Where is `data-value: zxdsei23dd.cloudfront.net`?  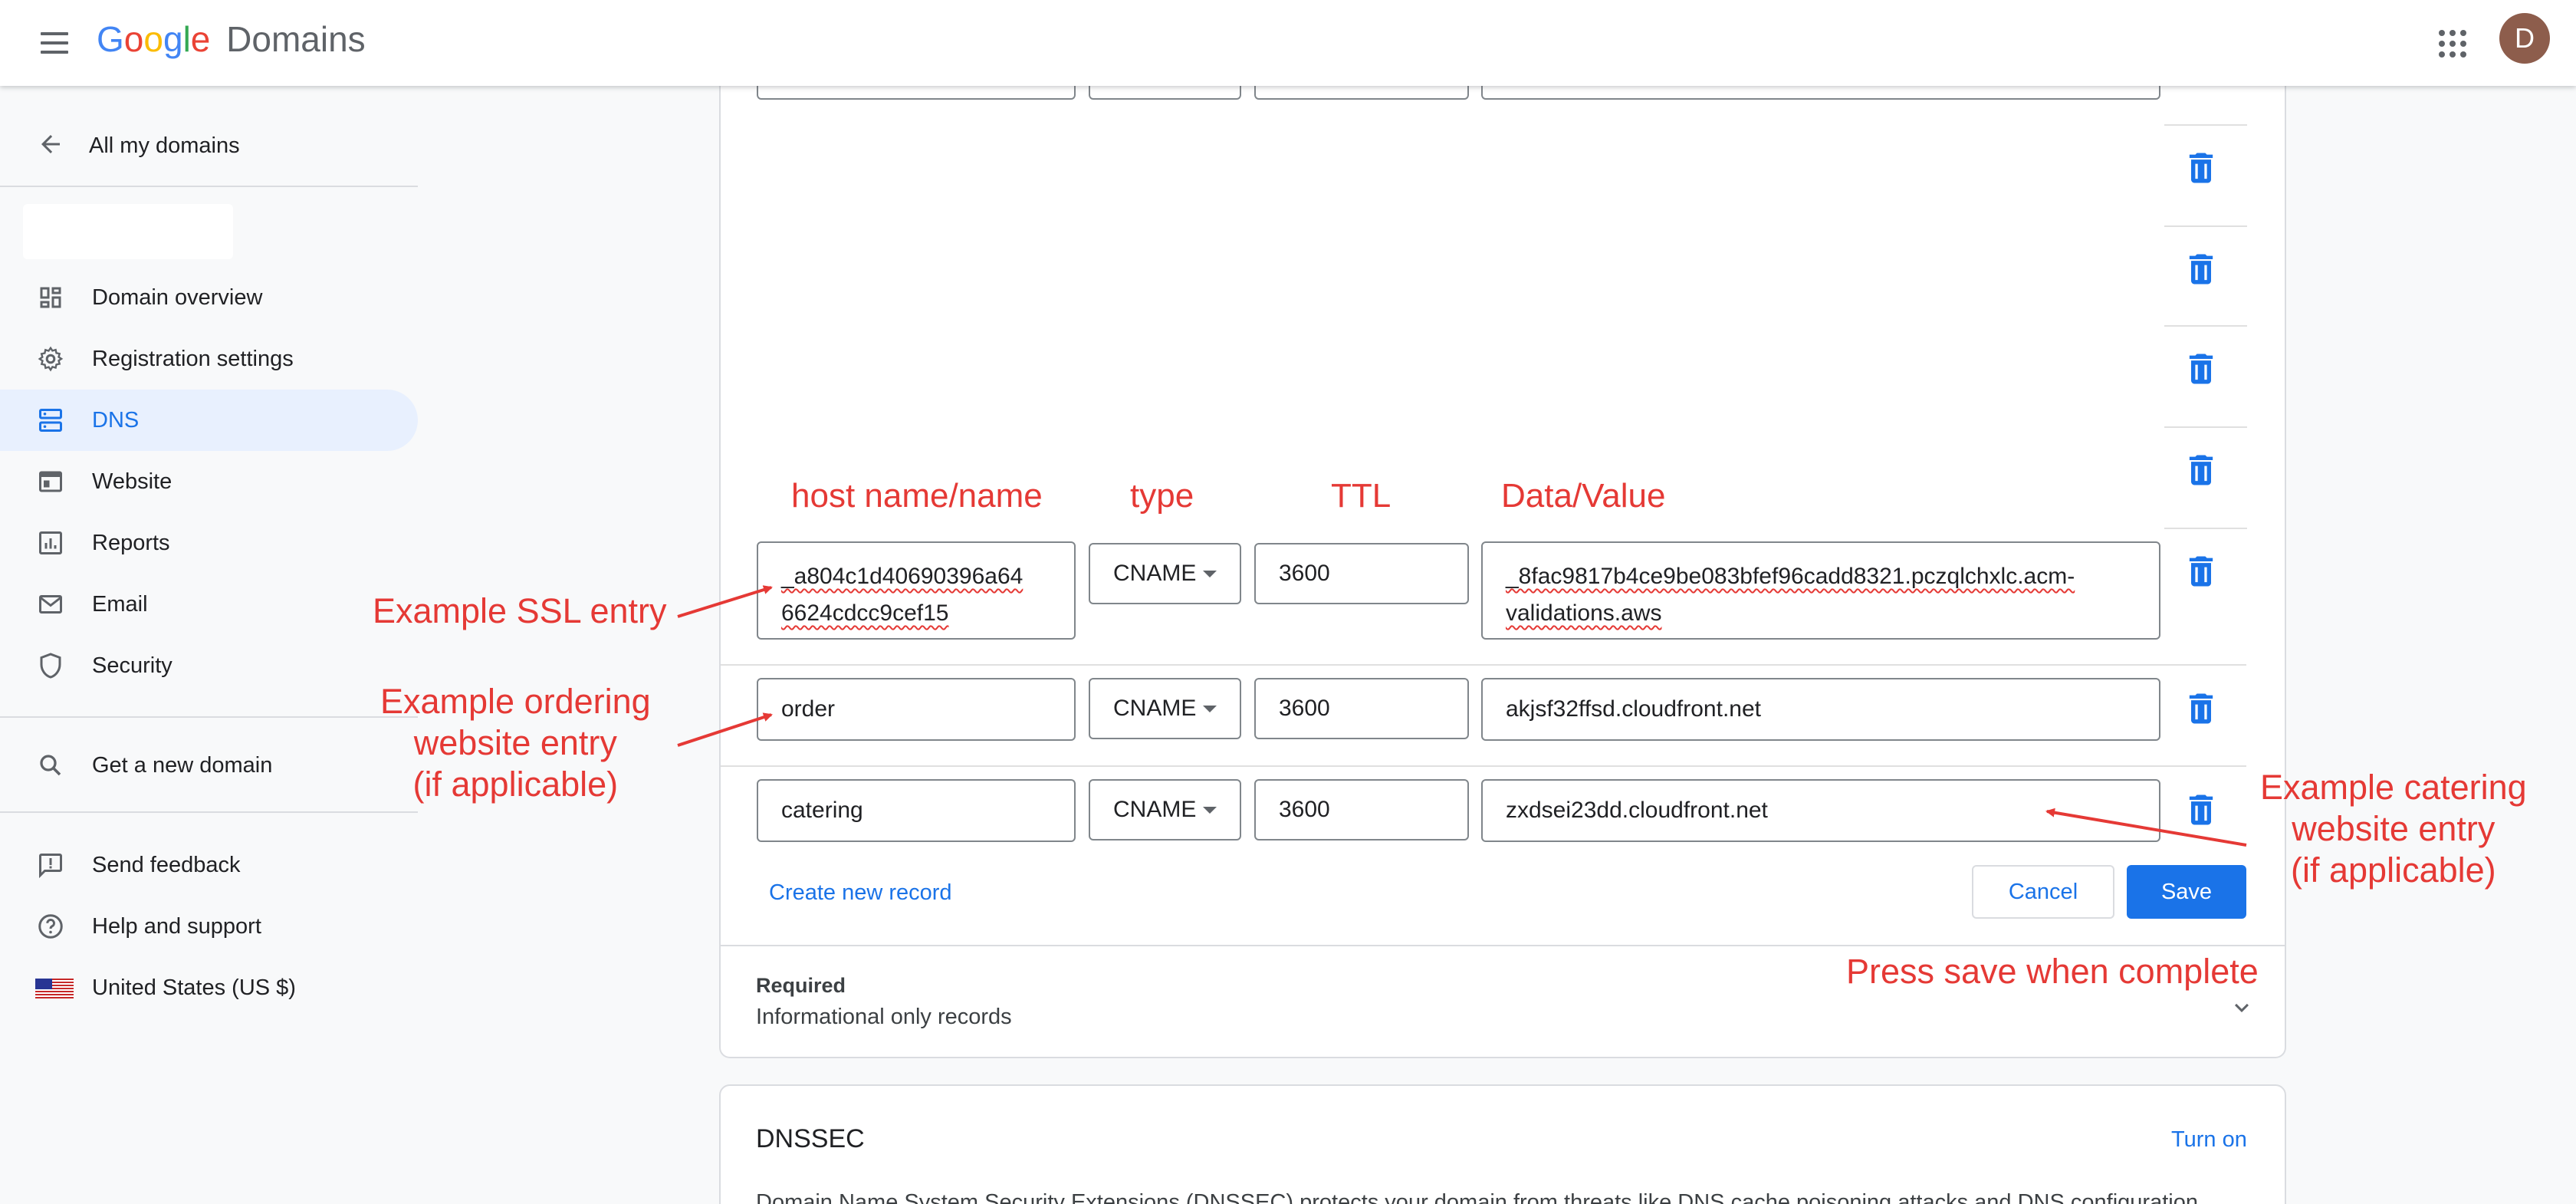 data-value: zxdsei23dd.cloudfront.net is located at coordinates (1637, 810).